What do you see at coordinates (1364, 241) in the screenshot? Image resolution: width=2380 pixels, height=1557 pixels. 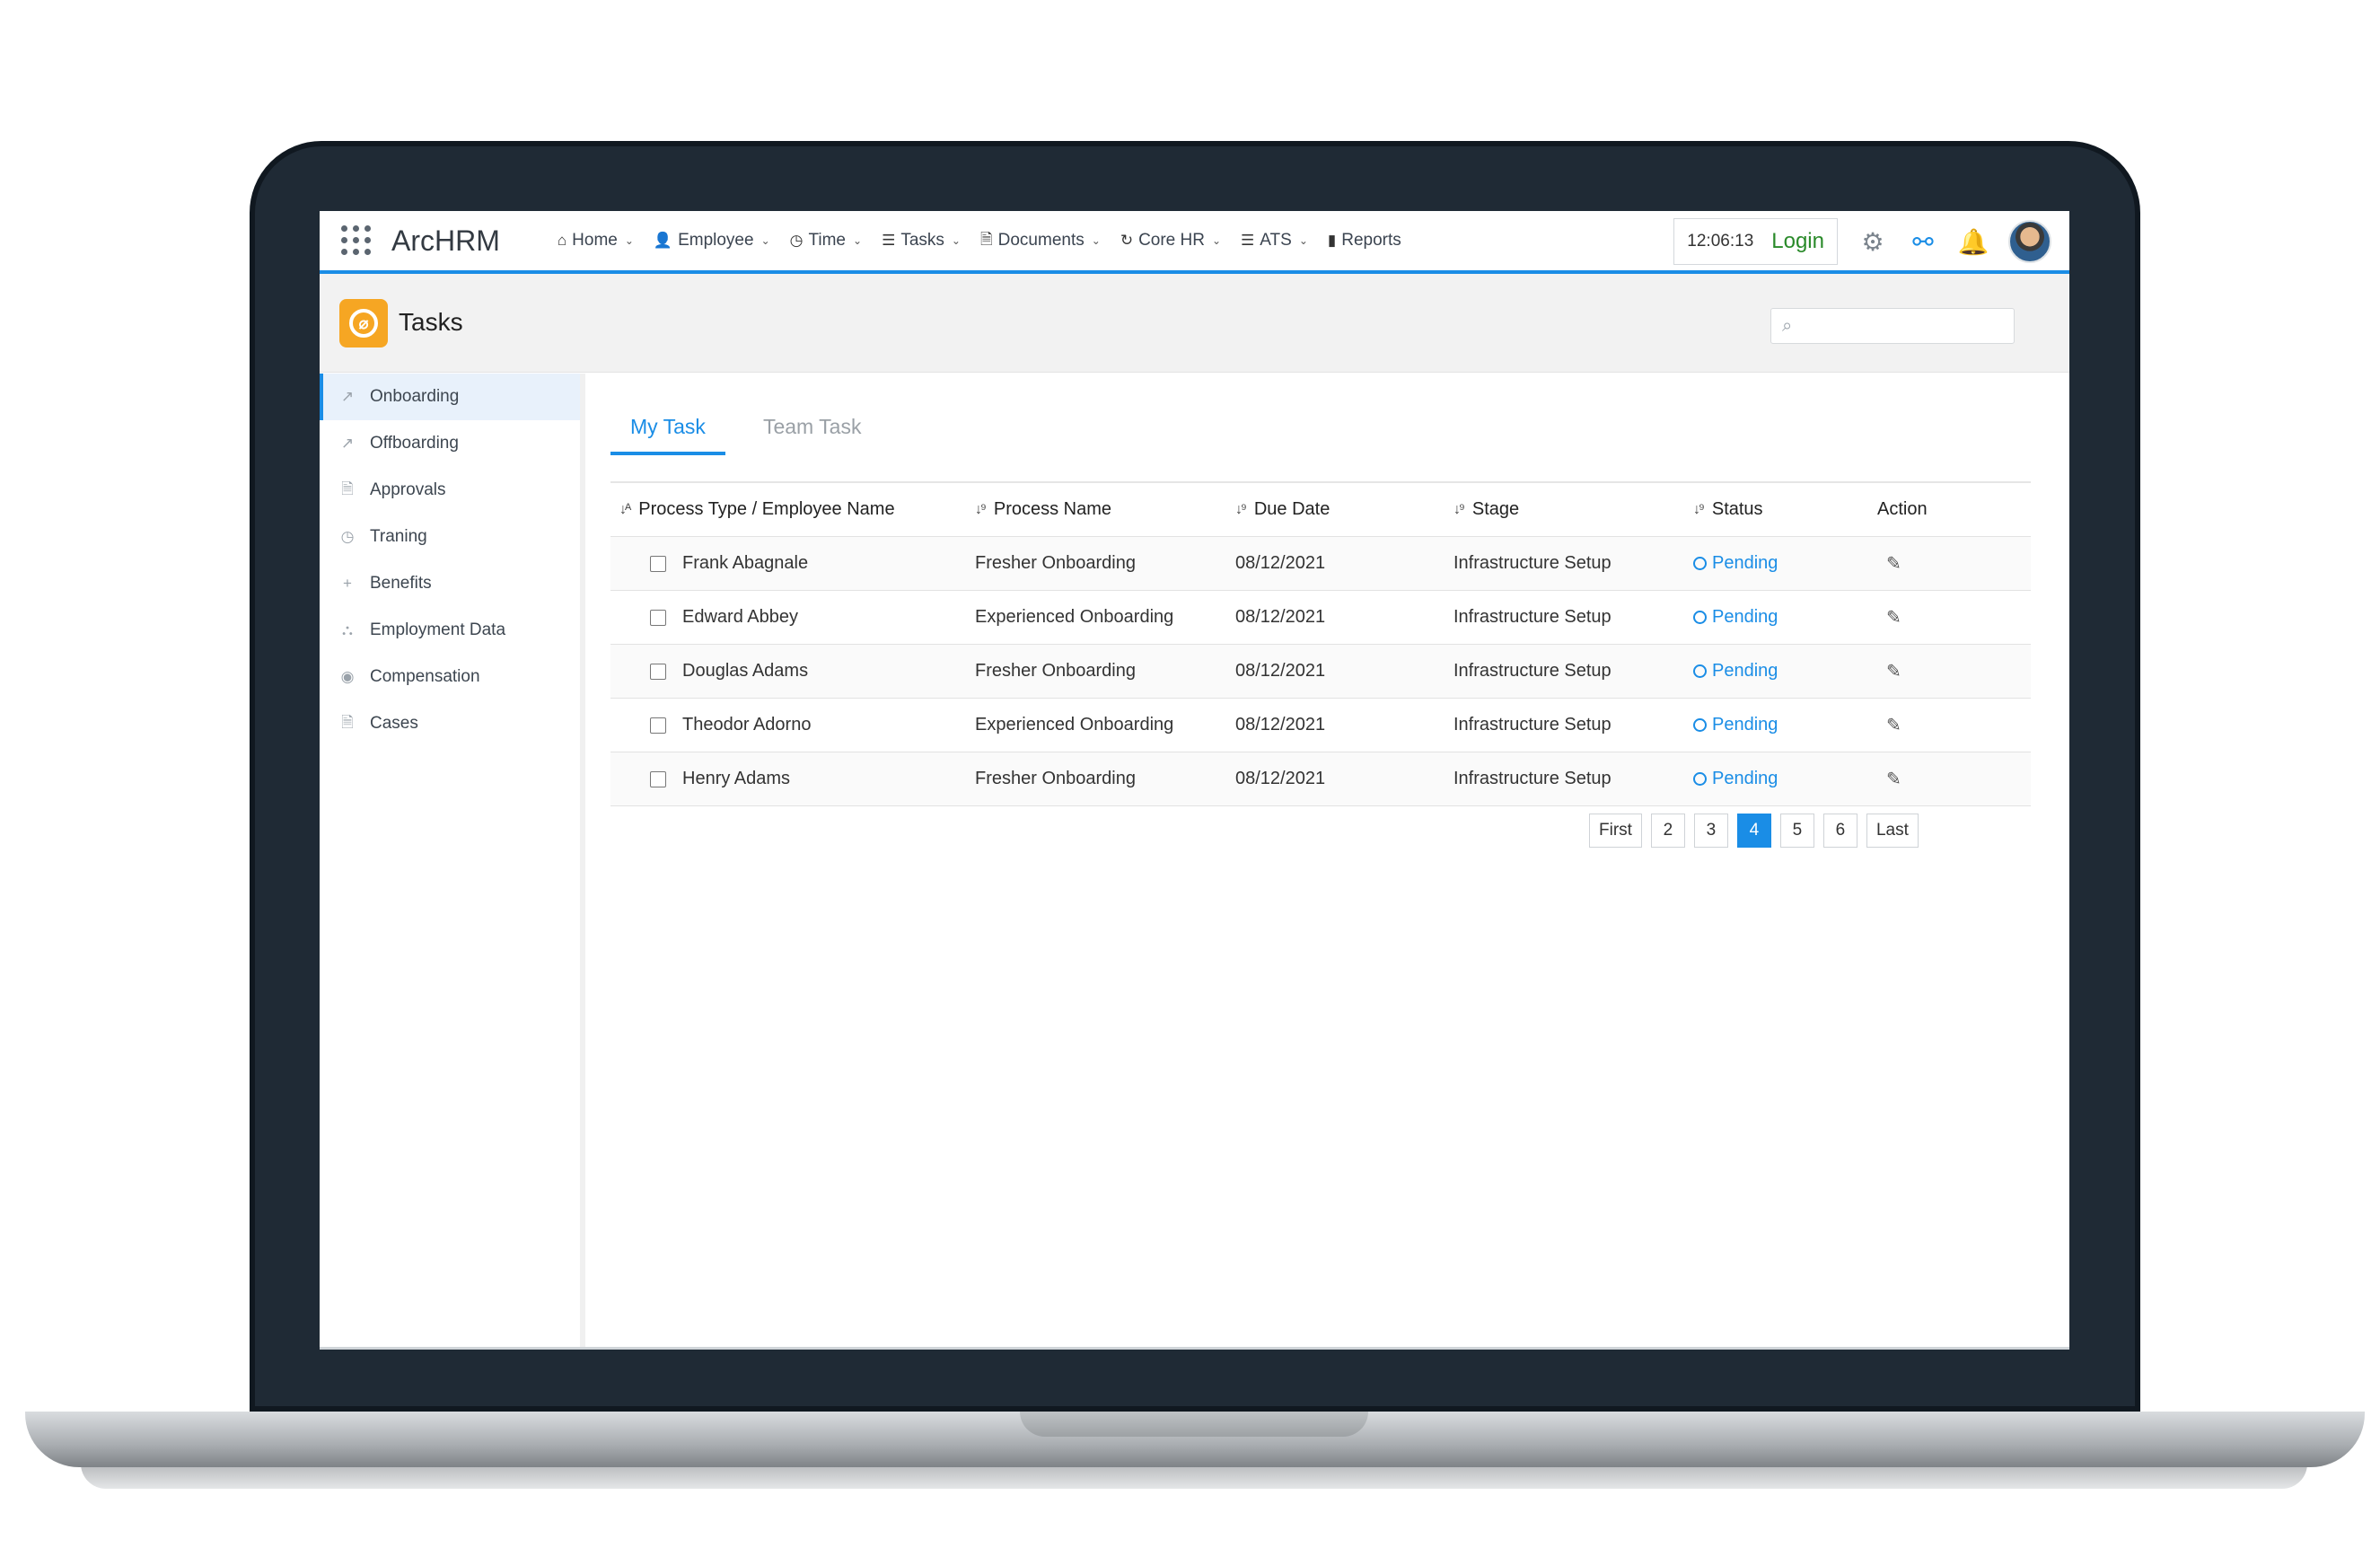 I see `nav-item-reports: ▮ Reports` at bounding box center [1364, 241].